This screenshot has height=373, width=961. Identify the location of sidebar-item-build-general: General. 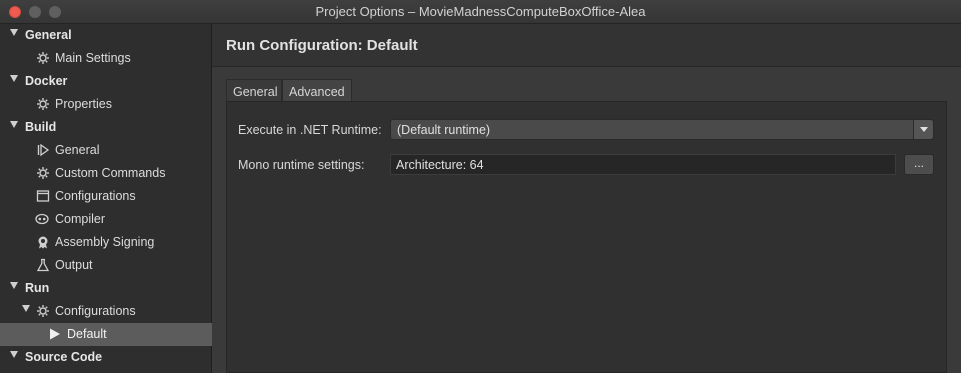
(106, 150).